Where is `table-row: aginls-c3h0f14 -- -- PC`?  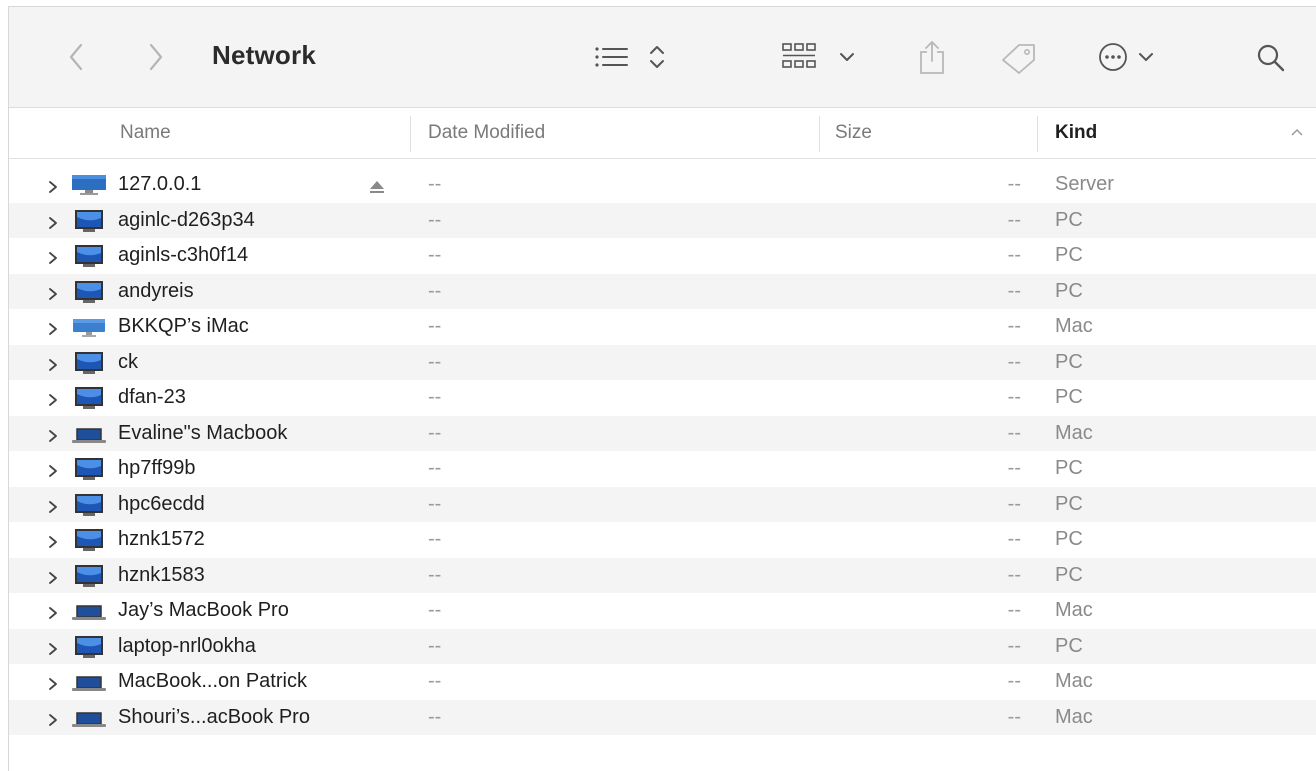 table-row: aginls-c3h0f14 -- -- PC is located at coordinates (662, 256).